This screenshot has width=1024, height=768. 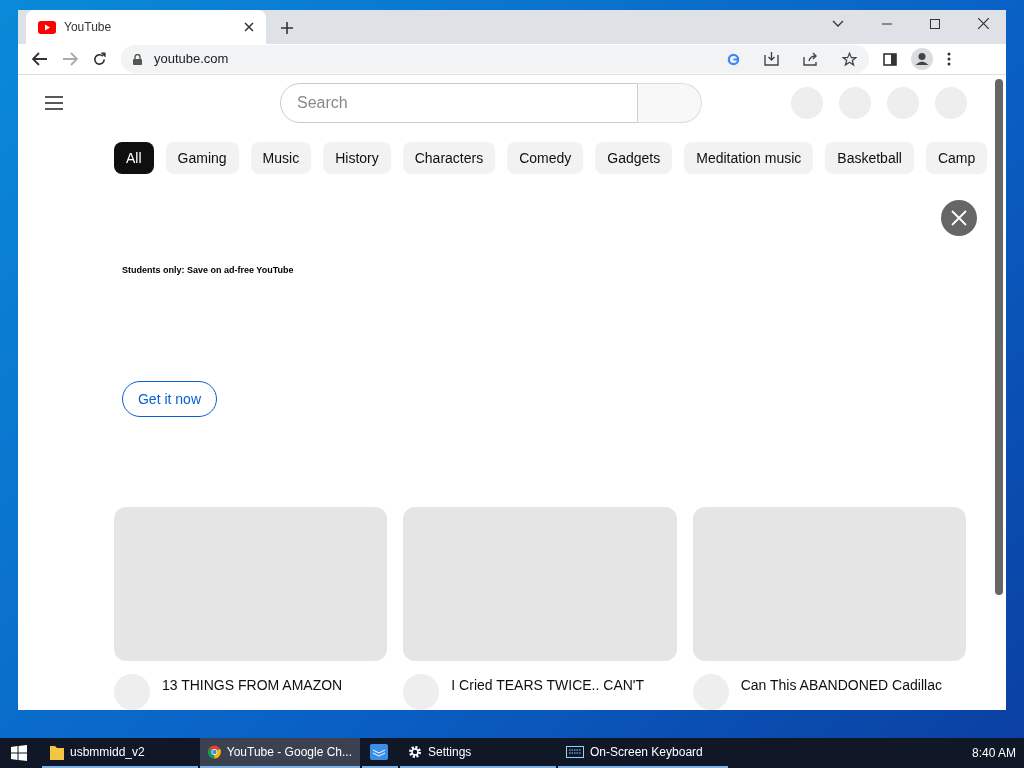 What do you see at coordinates (922, 59) in the screenshot?
I see `profile-icon` at bounding box center [922, 59].